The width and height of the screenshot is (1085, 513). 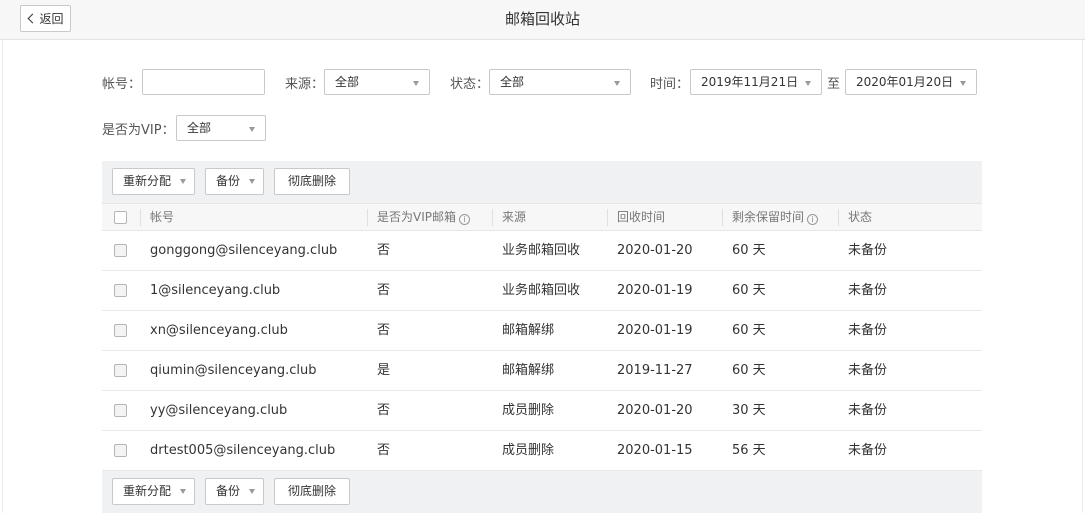 I want to click on time-end-select: 2020年01月20日, so click(x=911, y=82).